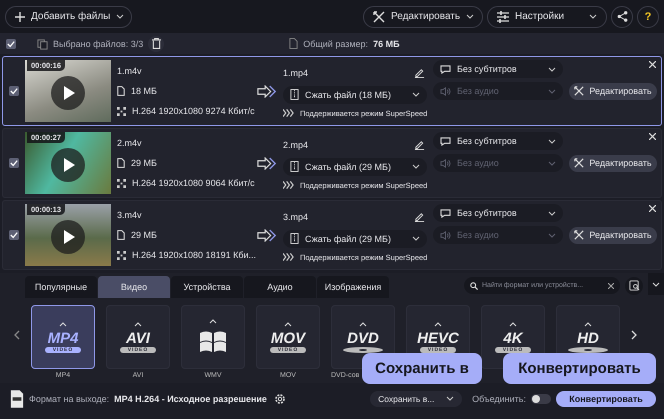 The image size is (664, 419). Describe the element at coordinates (190, 399) in the screenshot. I see `output-format-value: MP4 H.264 - Исходное разрешение` at that location.